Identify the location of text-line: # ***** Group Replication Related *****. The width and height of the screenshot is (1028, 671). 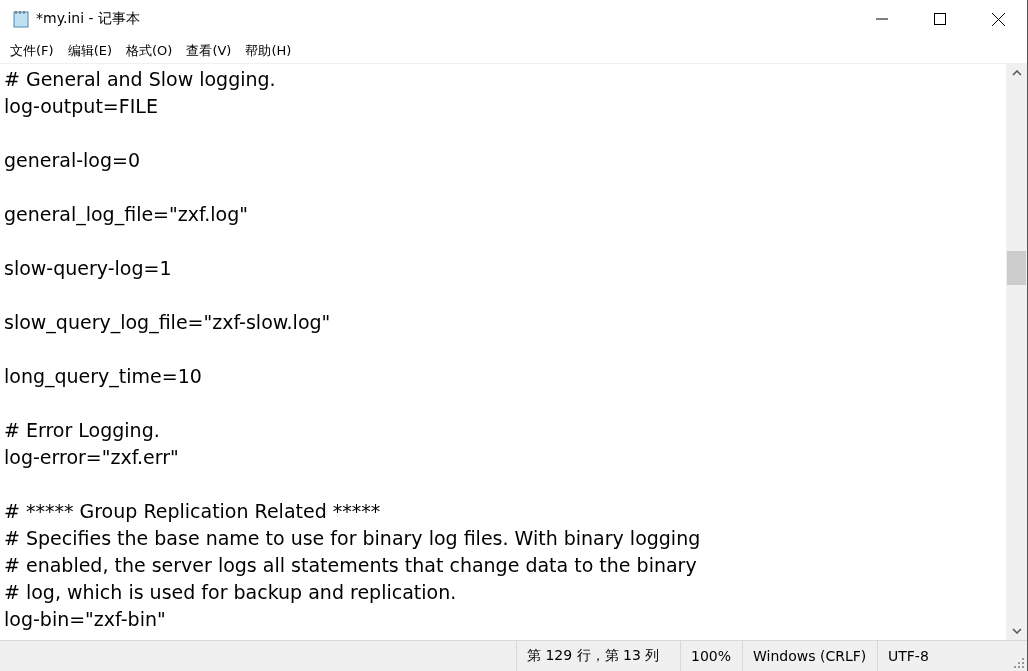
(193, 511).